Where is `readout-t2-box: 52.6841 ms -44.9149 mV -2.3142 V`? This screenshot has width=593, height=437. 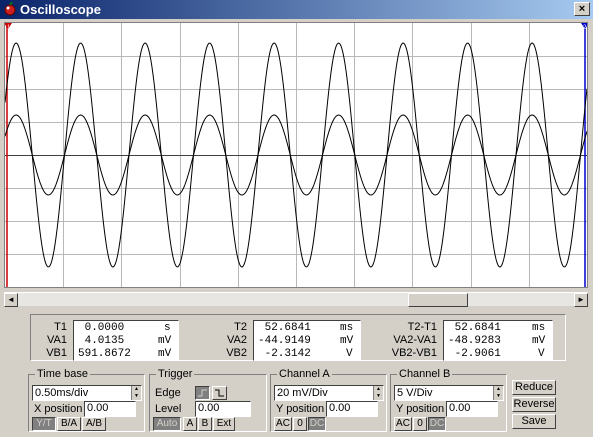 readout-t2-box: 52.6841 ms -44.9149 mV -2.3142 V is located at coordinates (307, 340).